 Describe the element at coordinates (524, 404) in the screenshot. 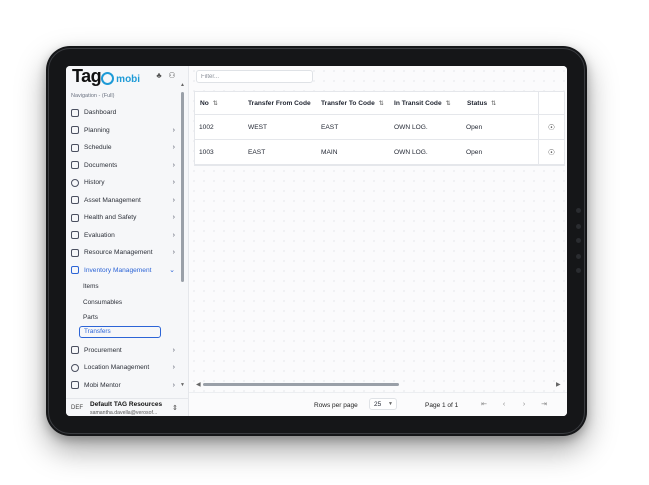

I see `next-page-icon: ›` at that location.